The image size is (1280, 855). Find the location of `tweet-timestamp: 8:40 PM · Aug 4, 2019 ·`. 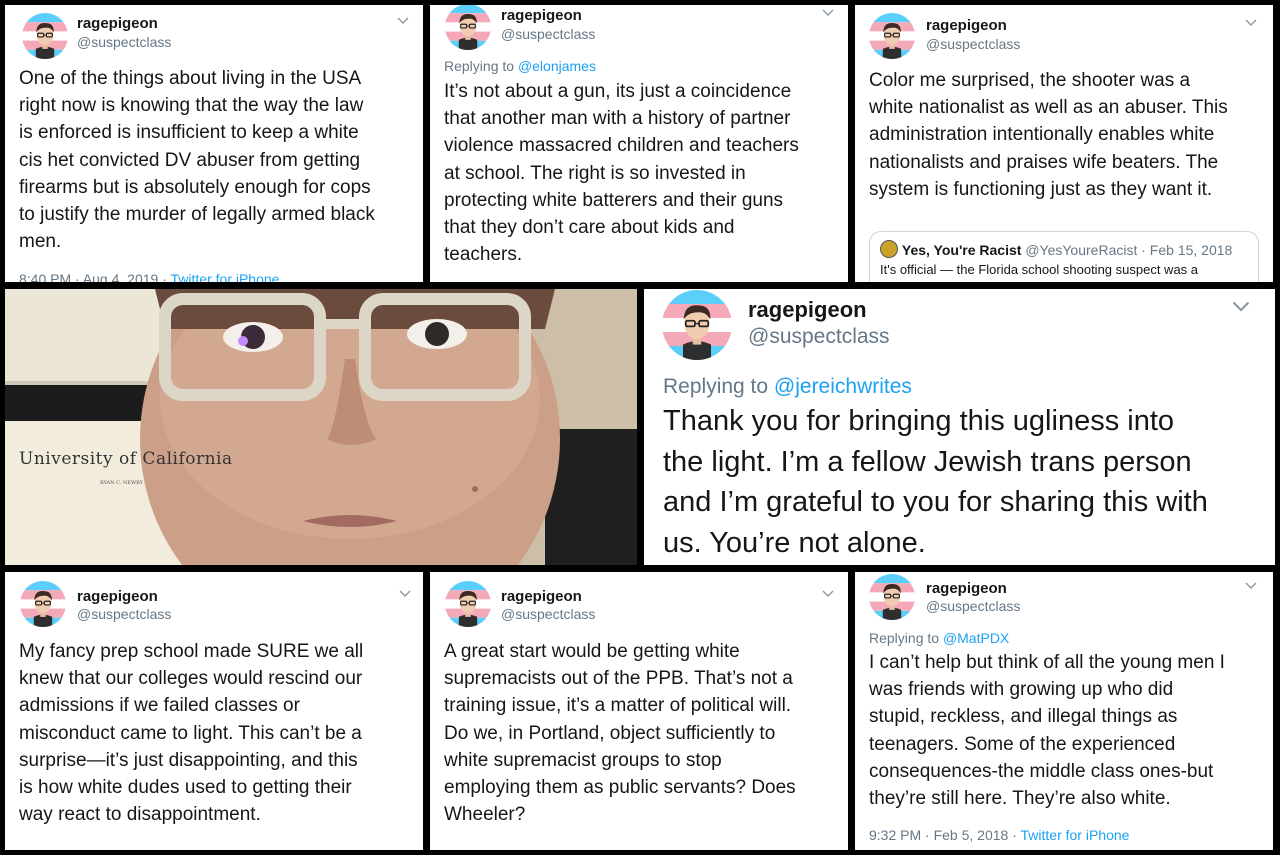

tweet-timestamp: 8:40 PM · Aug 4, 2019 · is located at coordinates (95, 276).